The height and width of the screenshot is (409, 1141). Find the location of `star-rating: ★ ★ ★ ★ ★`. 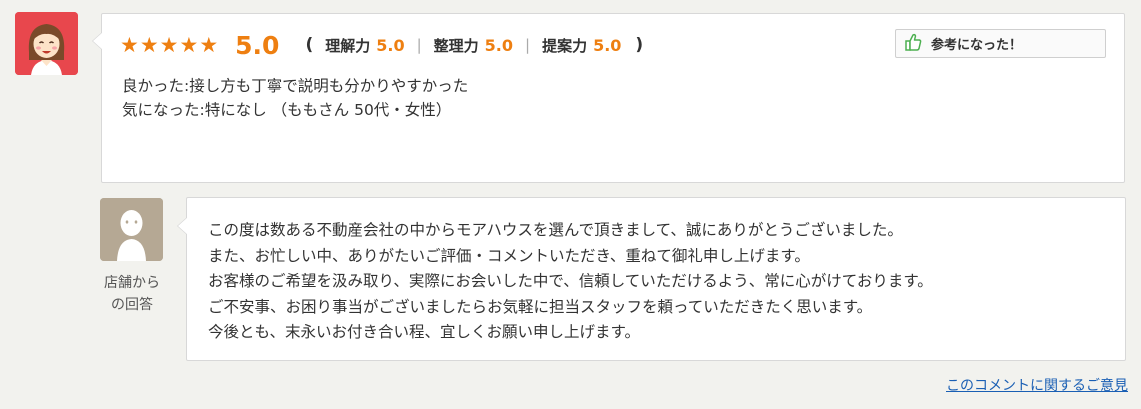

star-rating: ★ ★ ★ ★ ★ is located at coordinates (169, 44).